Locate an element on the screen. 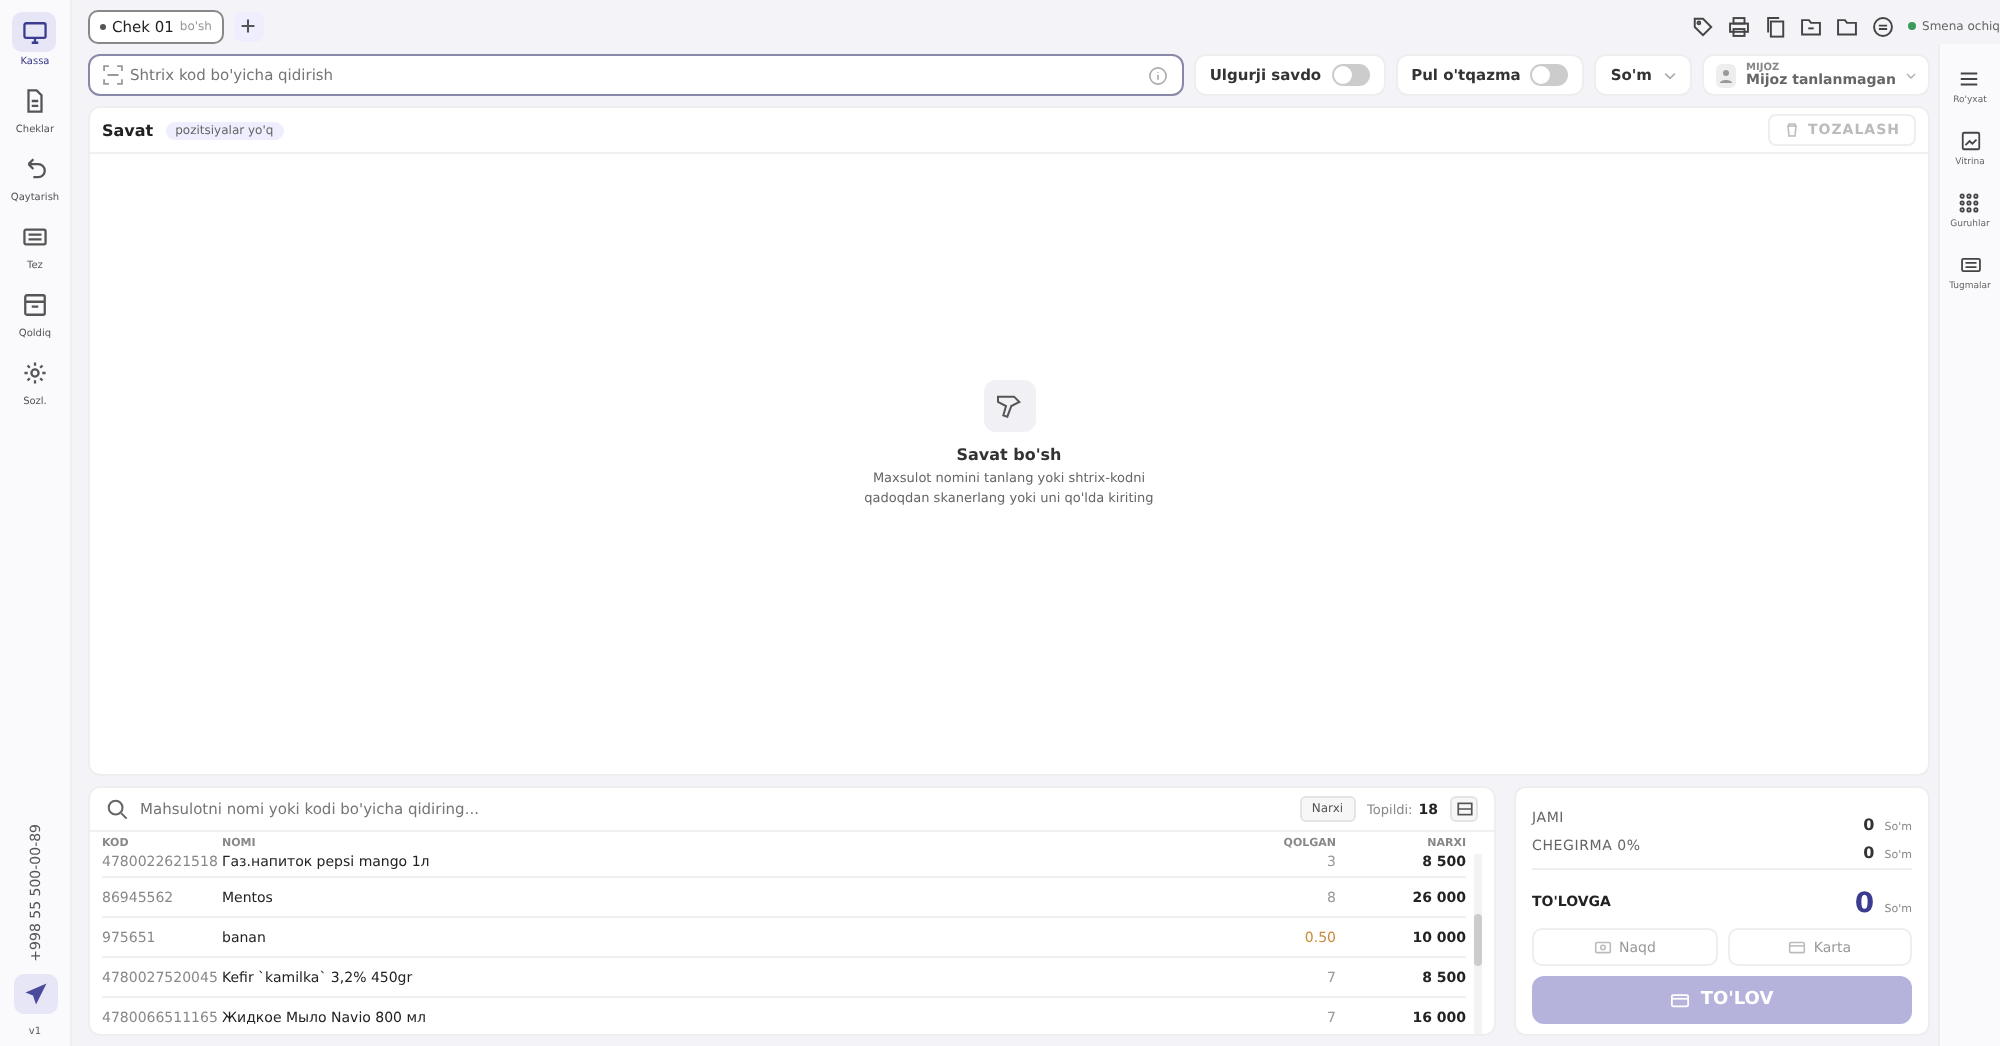 The height and width of the screenshot is (1046, 2000). search-icon is located at coordinates (117, 809).